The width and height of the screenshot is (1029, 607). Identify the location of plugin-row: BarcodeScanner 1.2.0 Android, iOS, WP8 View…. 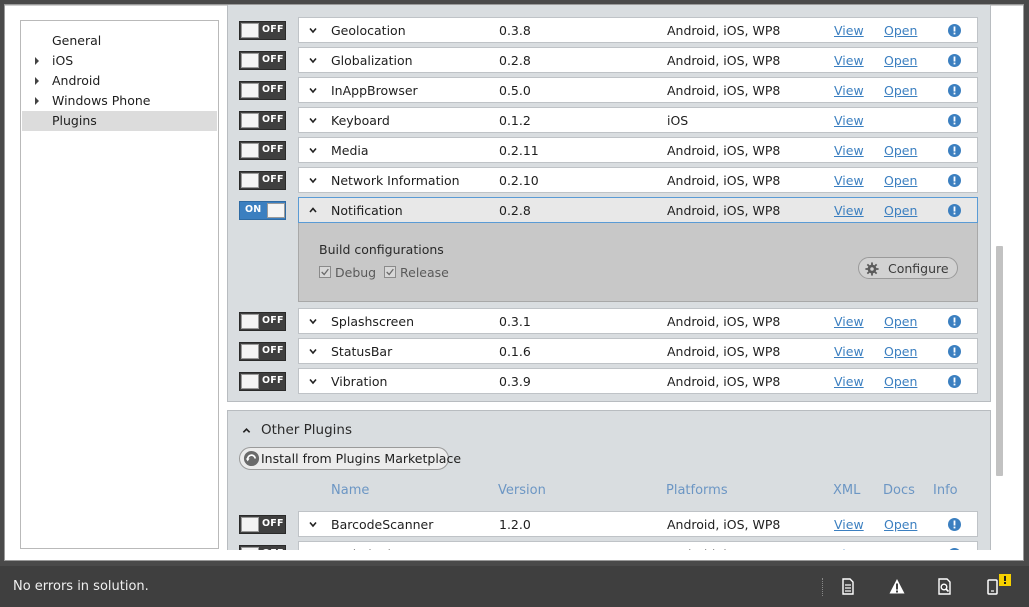
(638, 524).